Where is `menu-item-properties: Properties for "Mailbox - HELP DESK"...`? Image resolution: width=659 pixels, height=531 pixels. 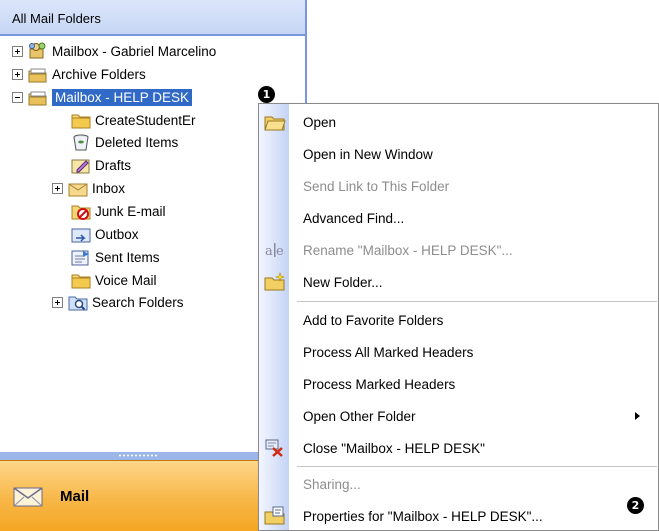 menu-item-properties: Properties for "Mailbox - HELP DESK"... is located at coordinates (458, 515).